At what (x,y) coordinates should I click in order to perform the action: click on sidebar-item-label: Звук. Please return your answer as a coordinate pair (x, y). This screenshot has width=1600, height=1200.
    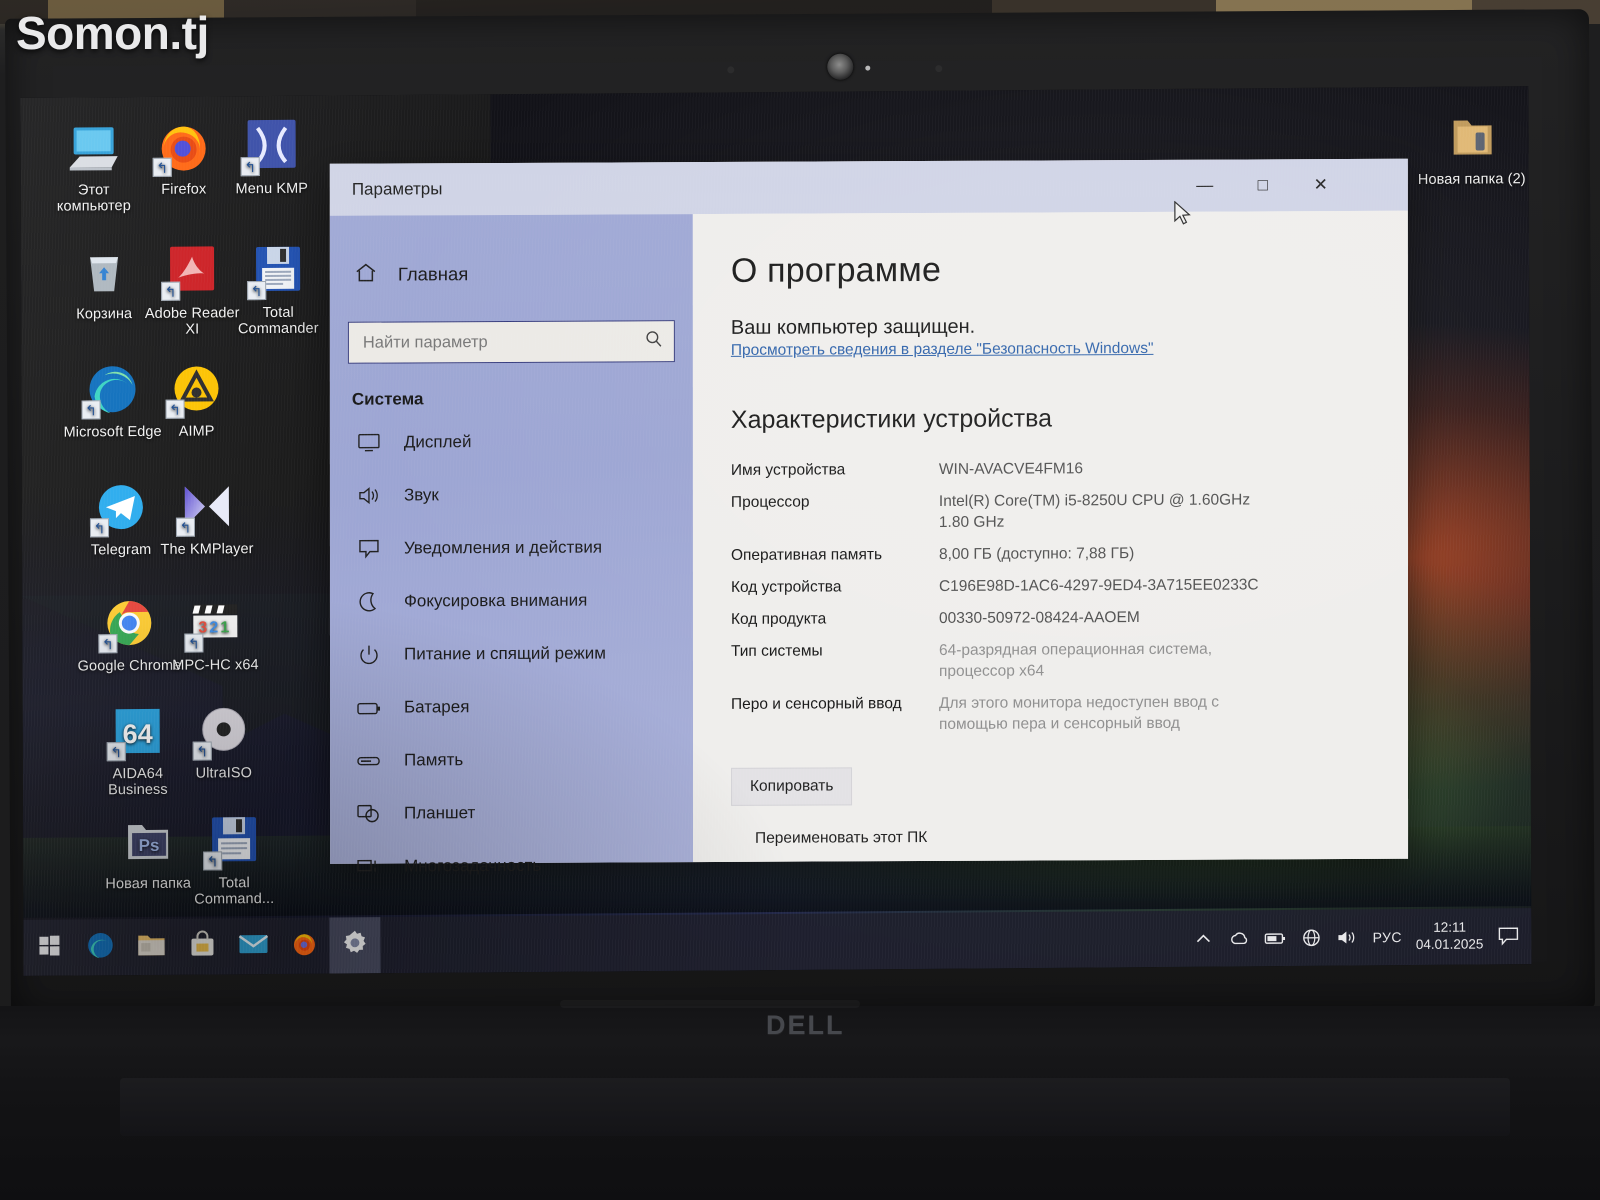
    Looking at the image, I should click on (421, 494).